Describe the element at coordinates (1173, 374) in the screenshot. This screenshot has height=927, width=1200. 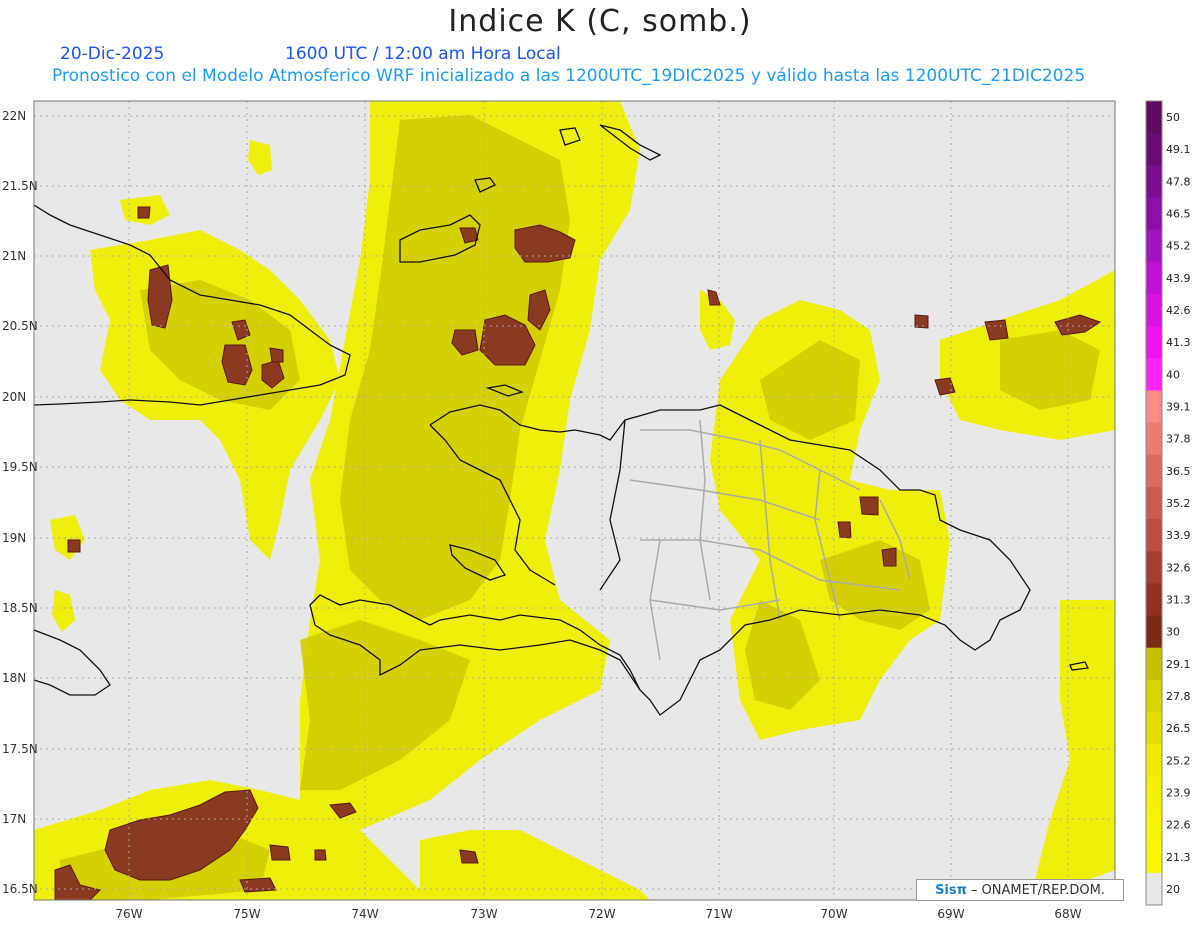
I see `colorbar-label: 40` at that location.